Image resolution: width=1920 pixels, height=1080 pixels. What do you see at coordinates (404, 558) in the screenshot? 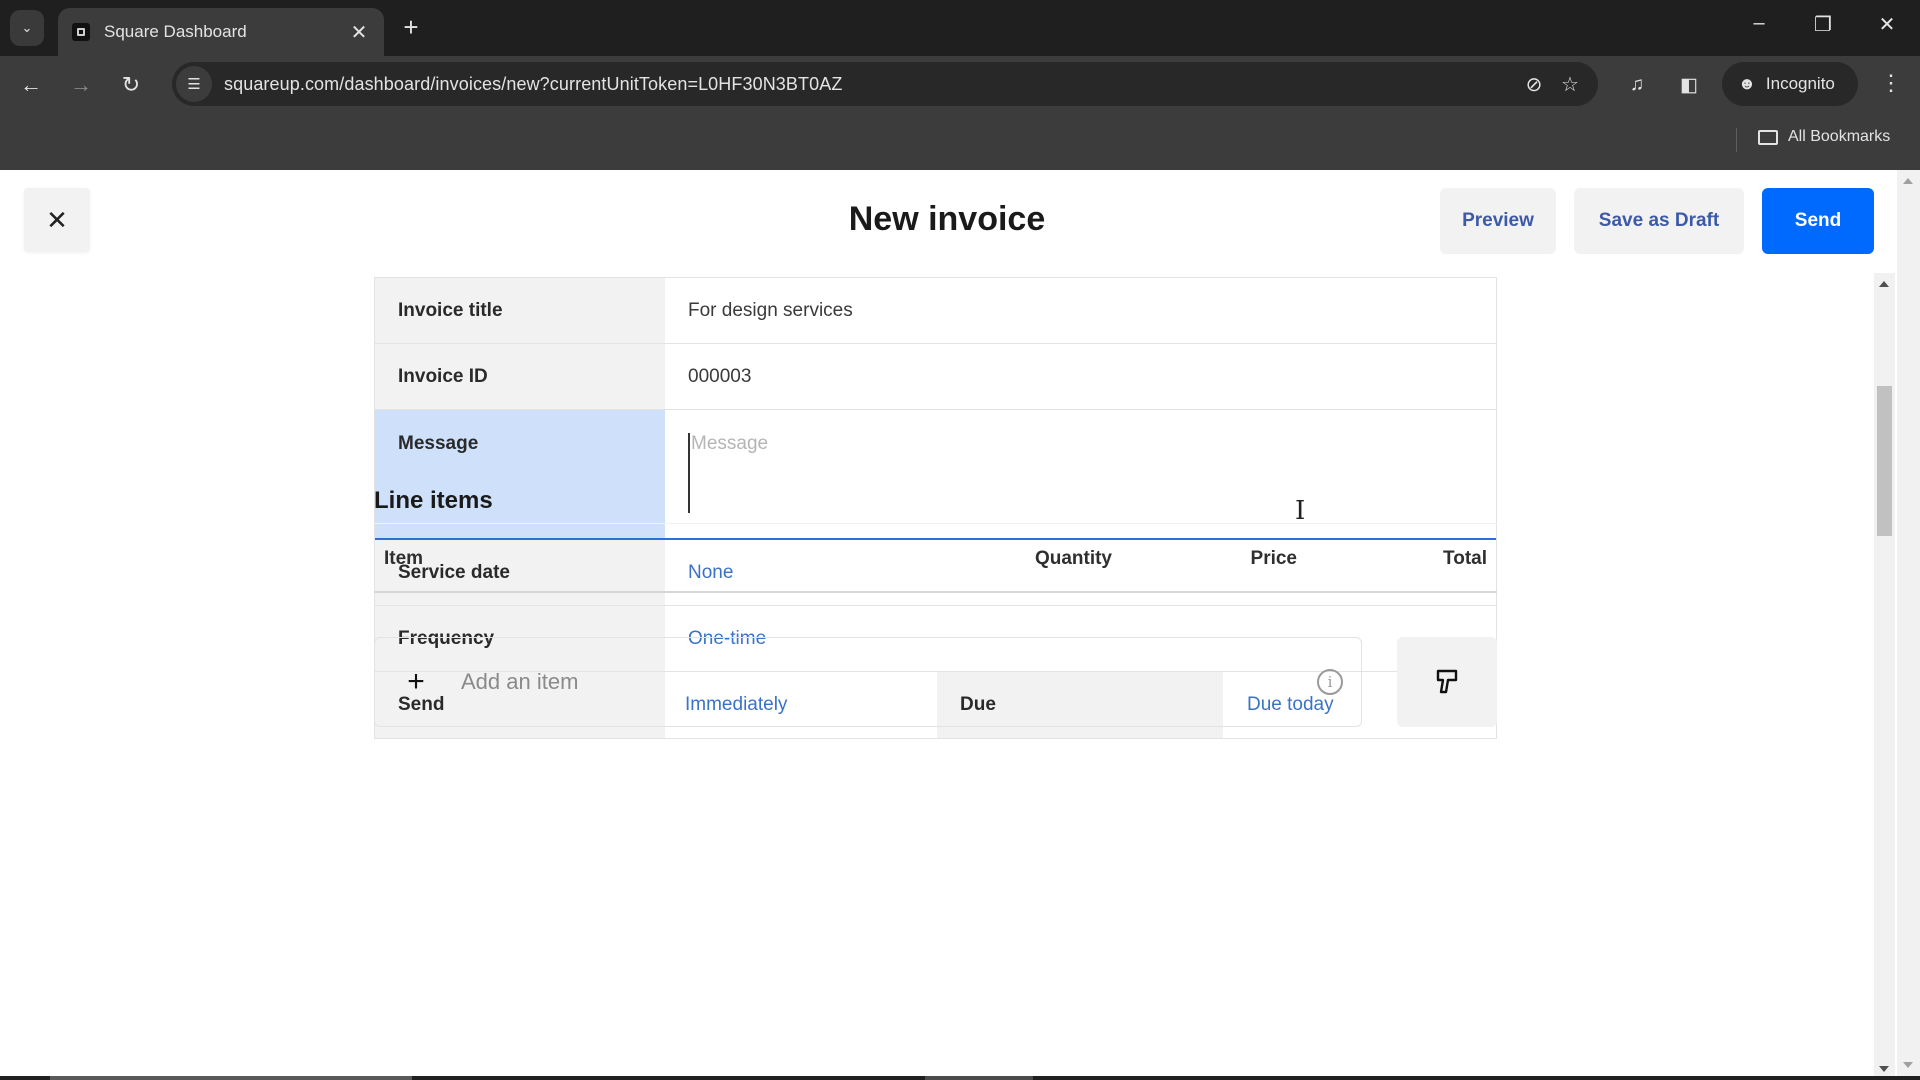
I see `column-header-item: Item` at bounding box center [404, 558].